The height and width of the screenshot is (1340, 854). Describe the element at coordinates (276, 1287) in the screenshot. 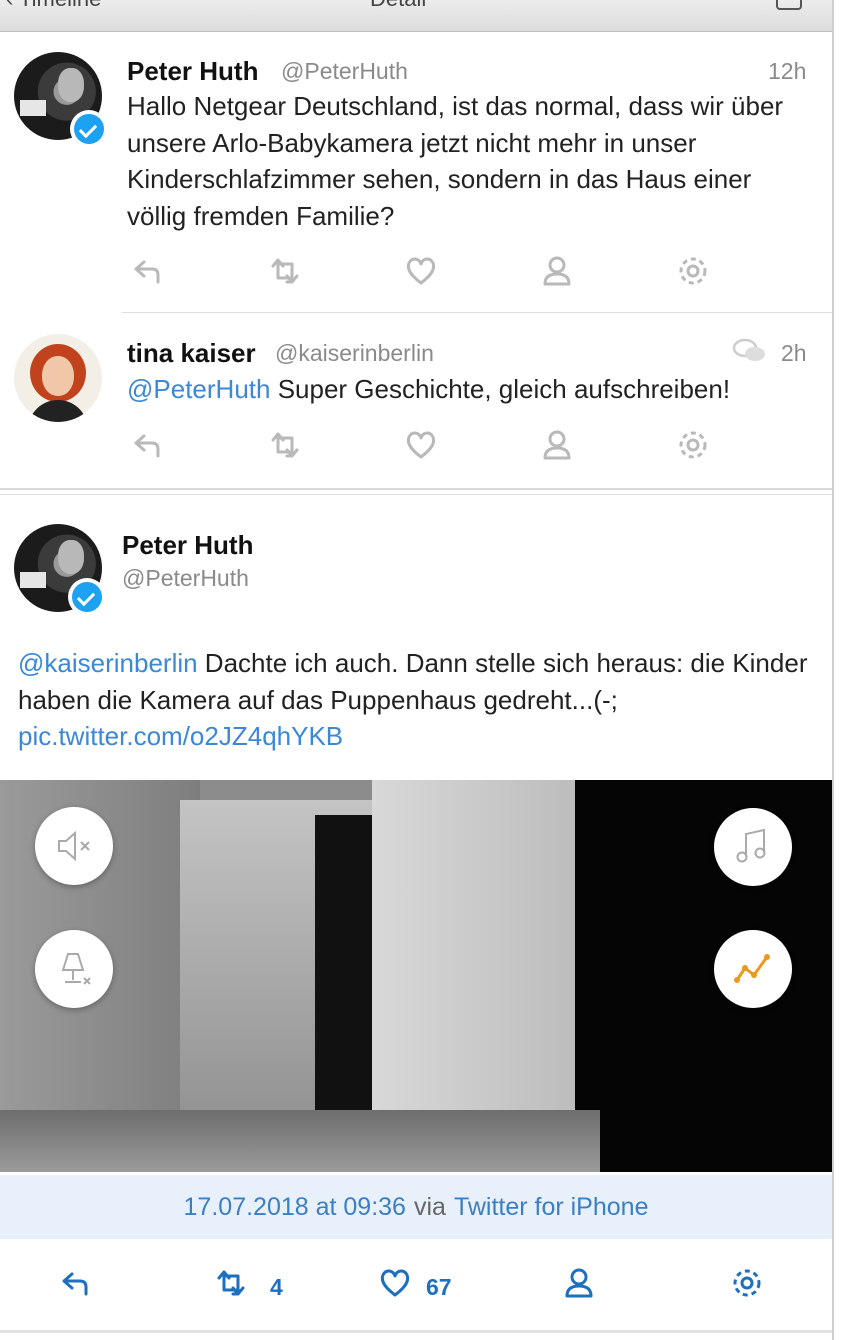

I see `retweet-count: 4` at that location.